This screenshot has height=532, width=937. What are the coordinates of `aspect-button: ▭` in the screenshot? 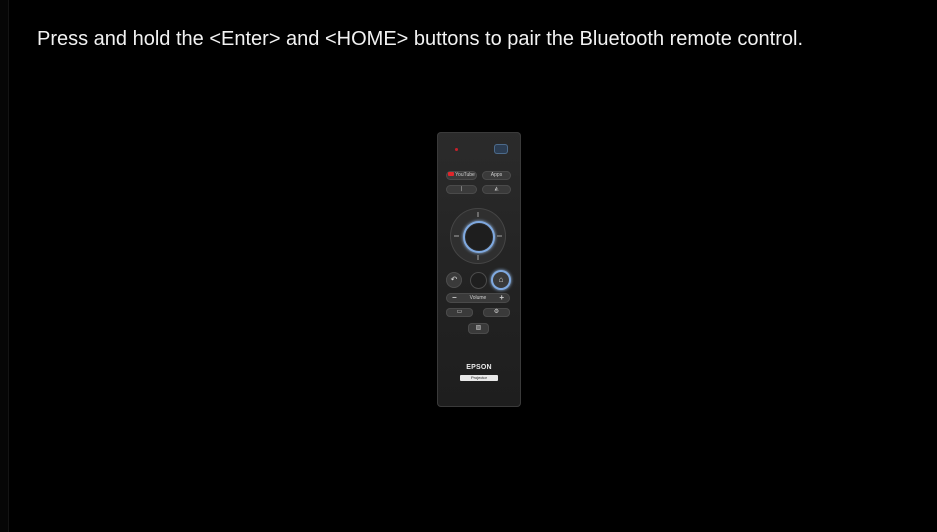 It's located at (459, 312).